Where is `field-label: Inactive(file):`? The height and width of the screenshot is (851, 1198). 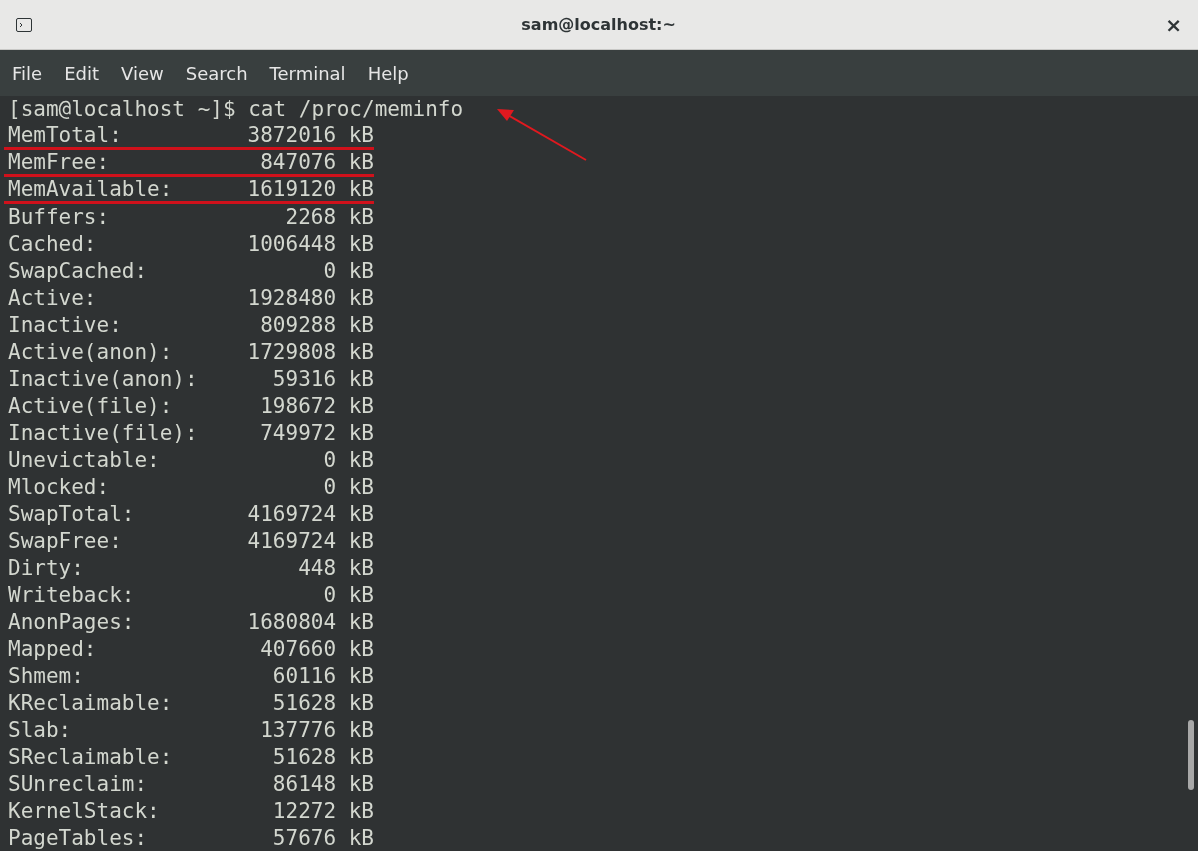
field-label: Inactive(file): is located at coordinates (103, 433).